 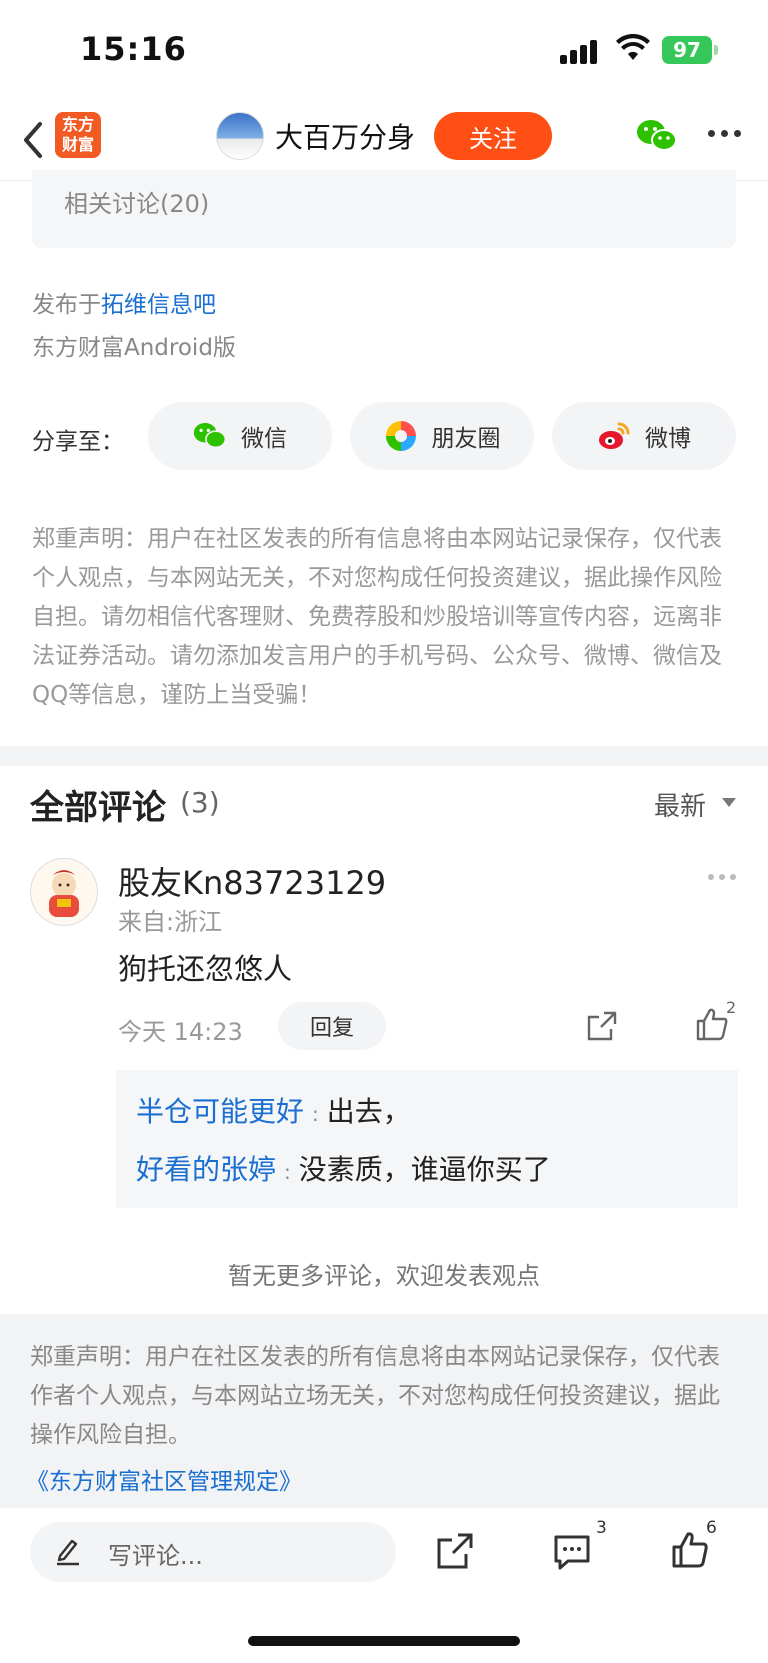 I want to click on comment-input, so click(x=213, y=1552).